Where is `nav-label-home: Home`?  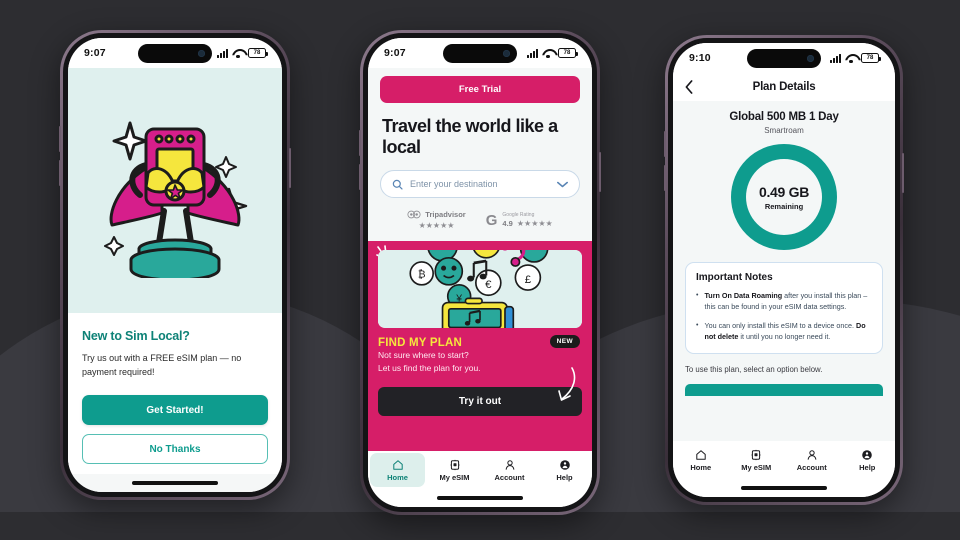
nav-label-home: Home is located at coordinates (397, 477).